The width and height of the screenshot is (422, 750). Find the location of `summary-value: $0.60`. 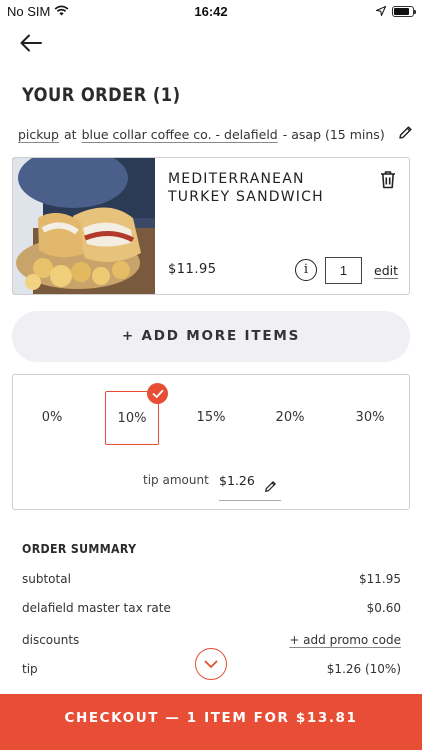

summary-value: $0.60 is located at coordinates (383, 608).